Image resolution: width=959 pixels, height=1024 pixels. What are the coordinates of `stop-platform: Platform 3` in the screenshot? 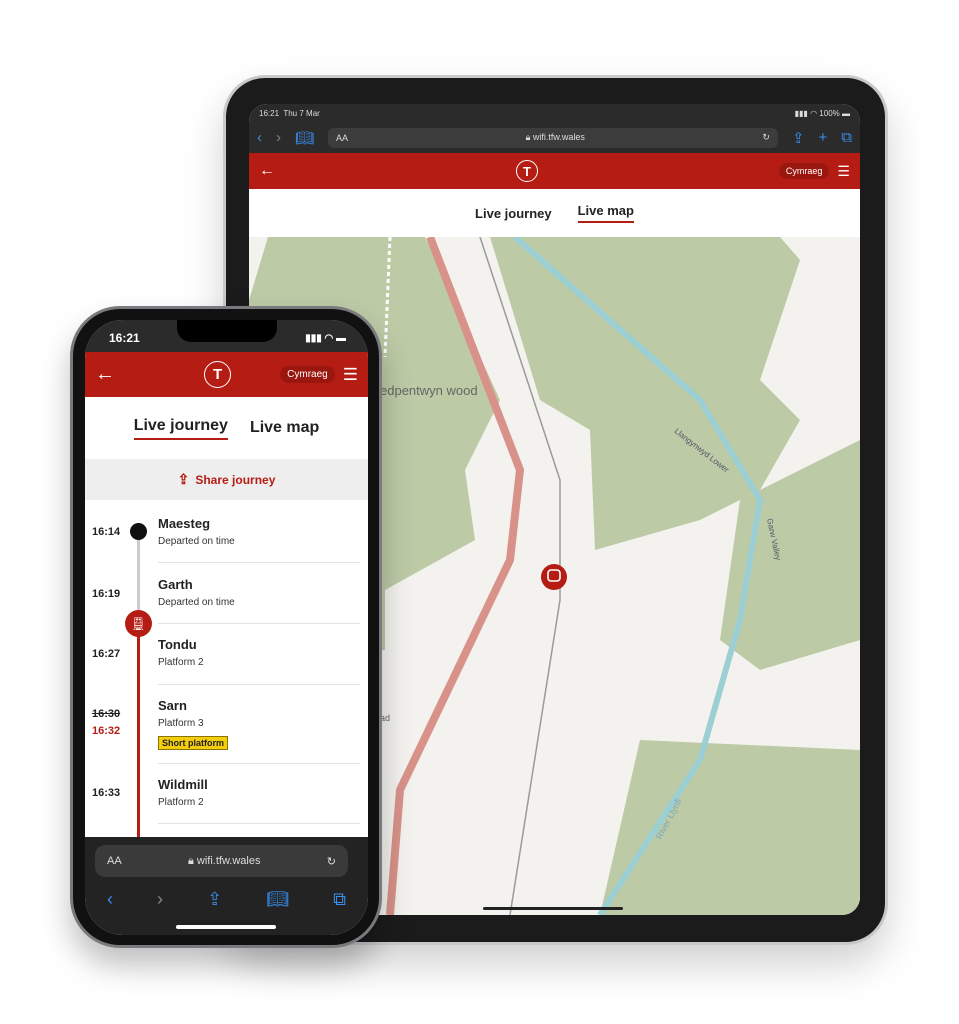 It's located at (181, 723).